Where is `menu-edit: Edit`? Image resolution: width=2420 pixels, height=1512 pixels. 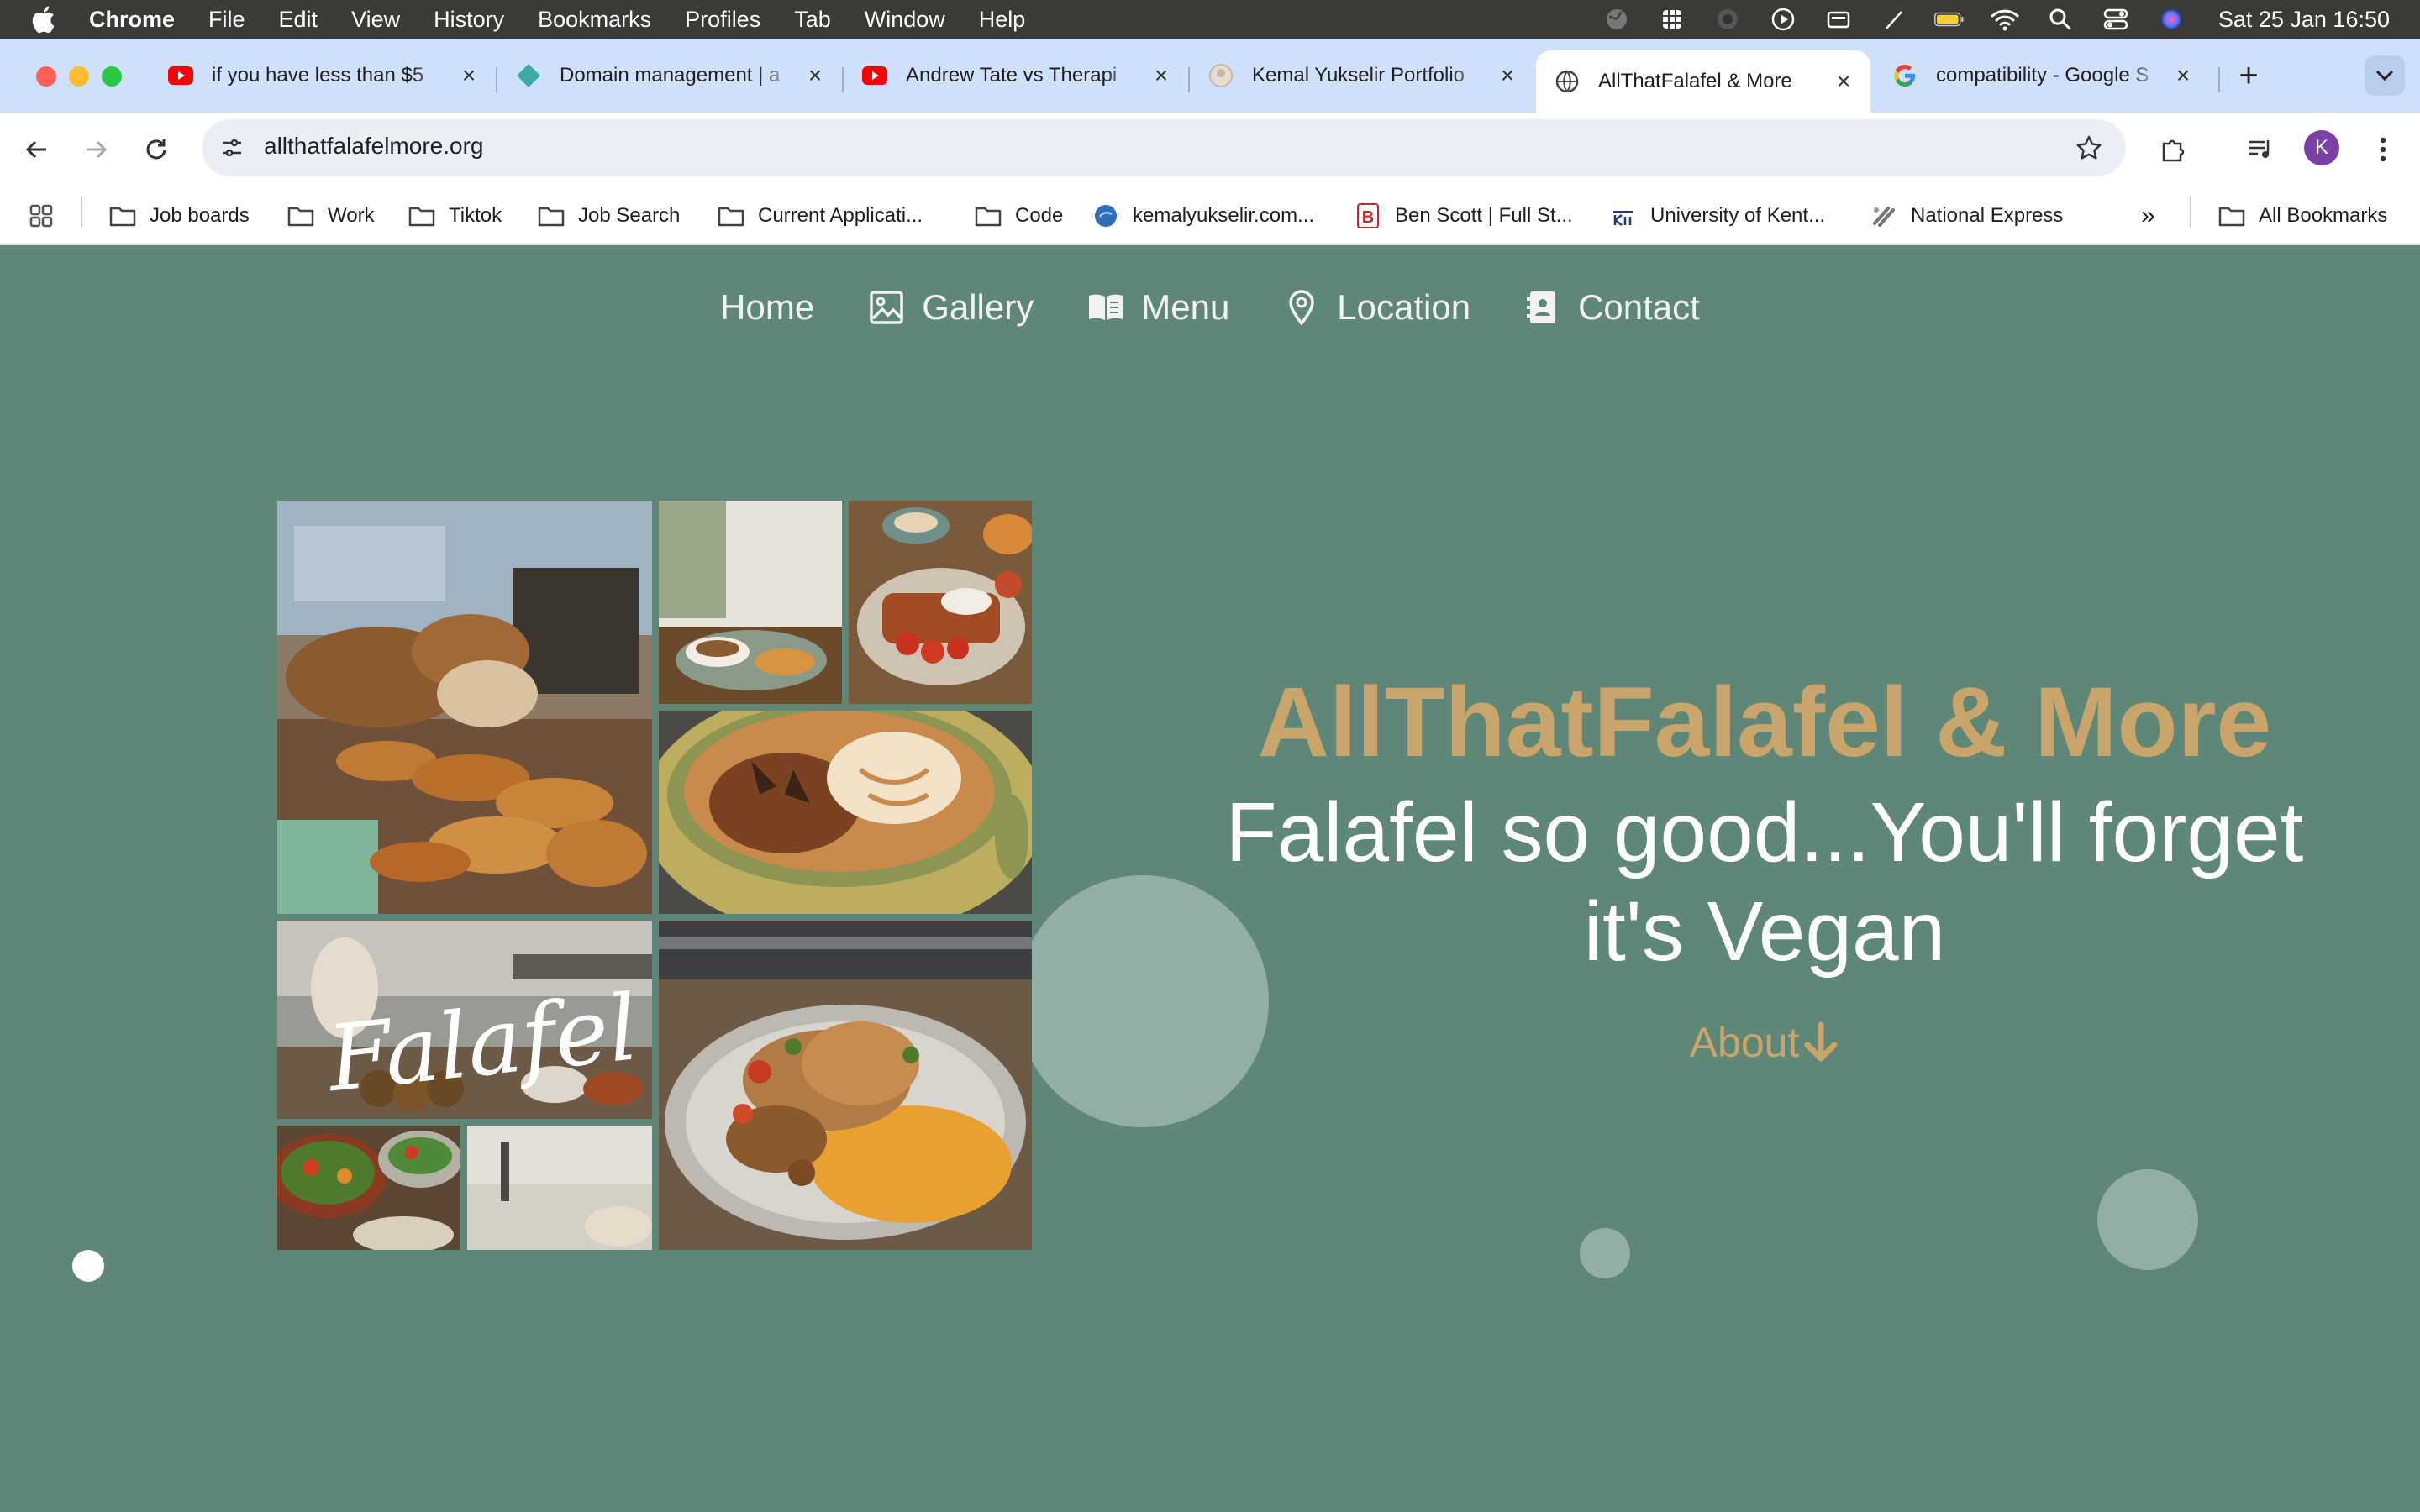
menu-edit: Edit is located at coordinates (299, 20).